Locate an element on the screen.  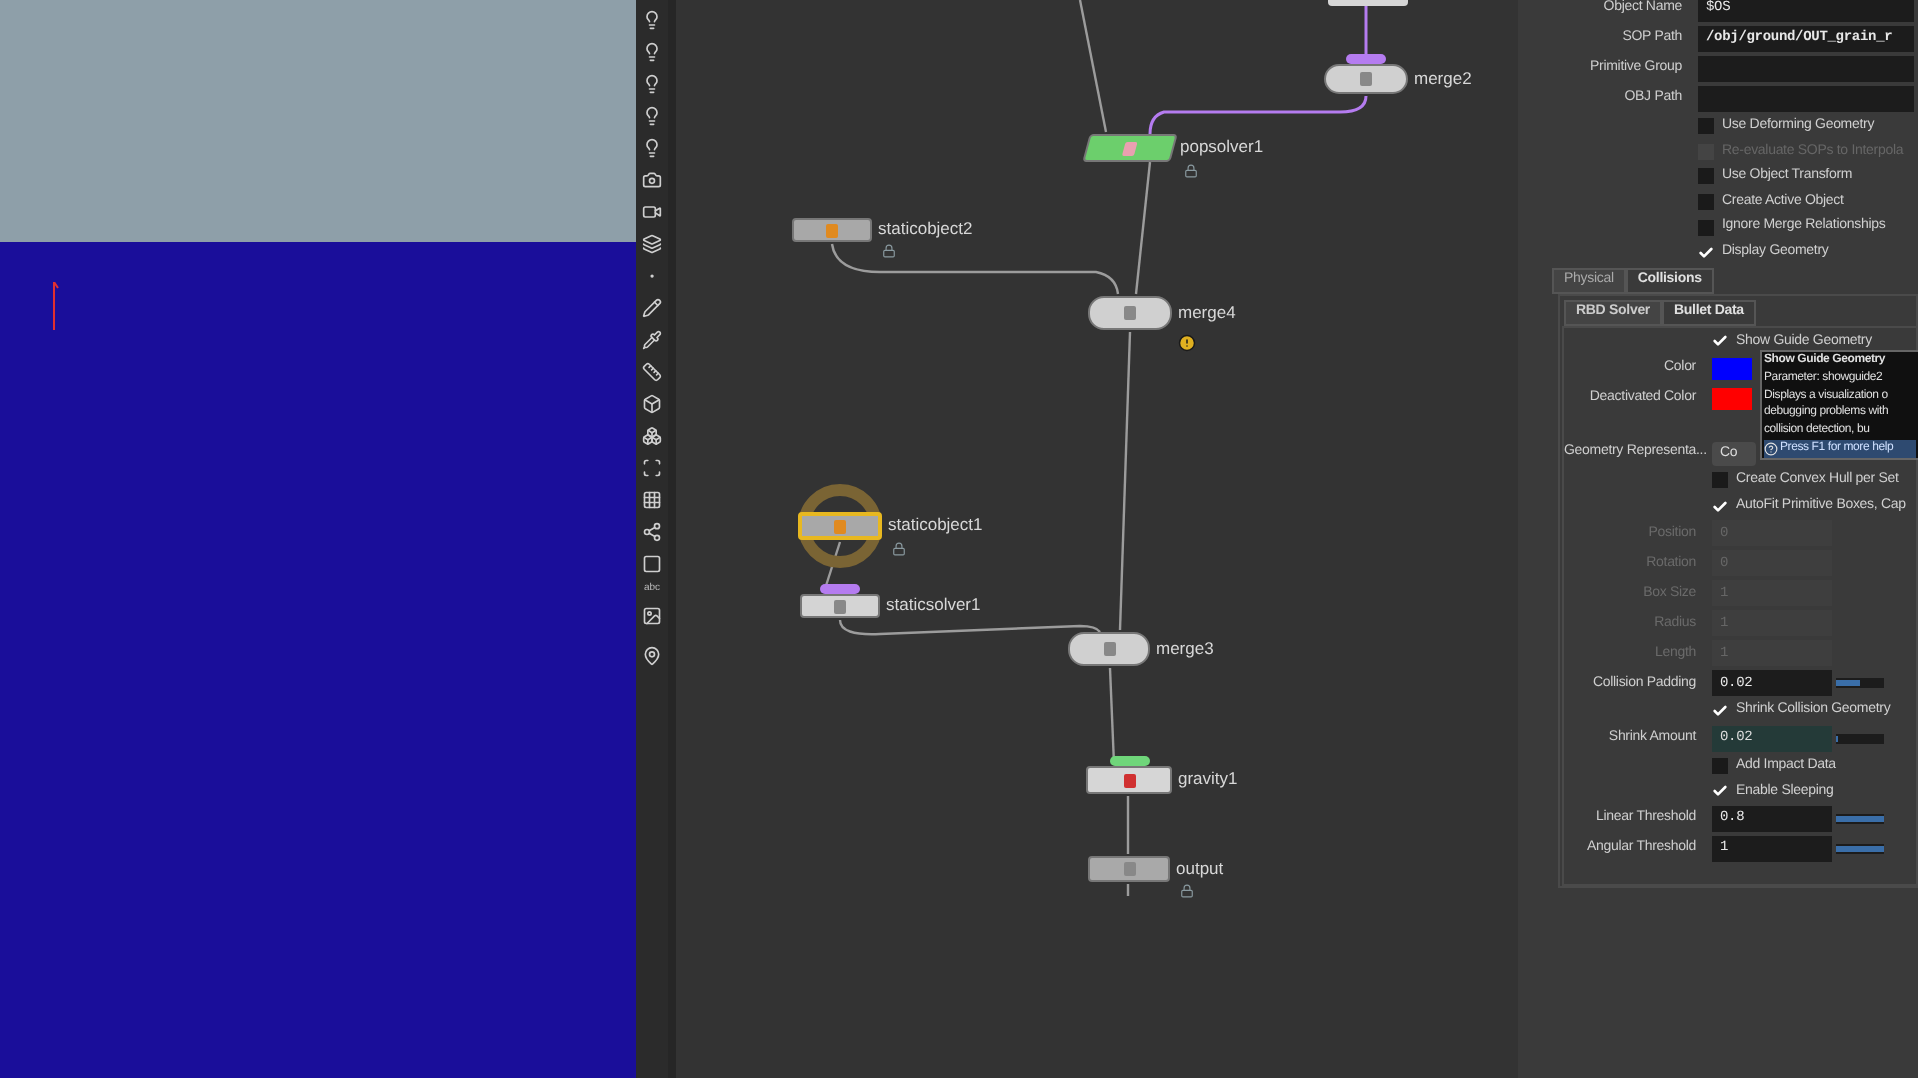
video-camera-icon is located at coordinates (652, 212).